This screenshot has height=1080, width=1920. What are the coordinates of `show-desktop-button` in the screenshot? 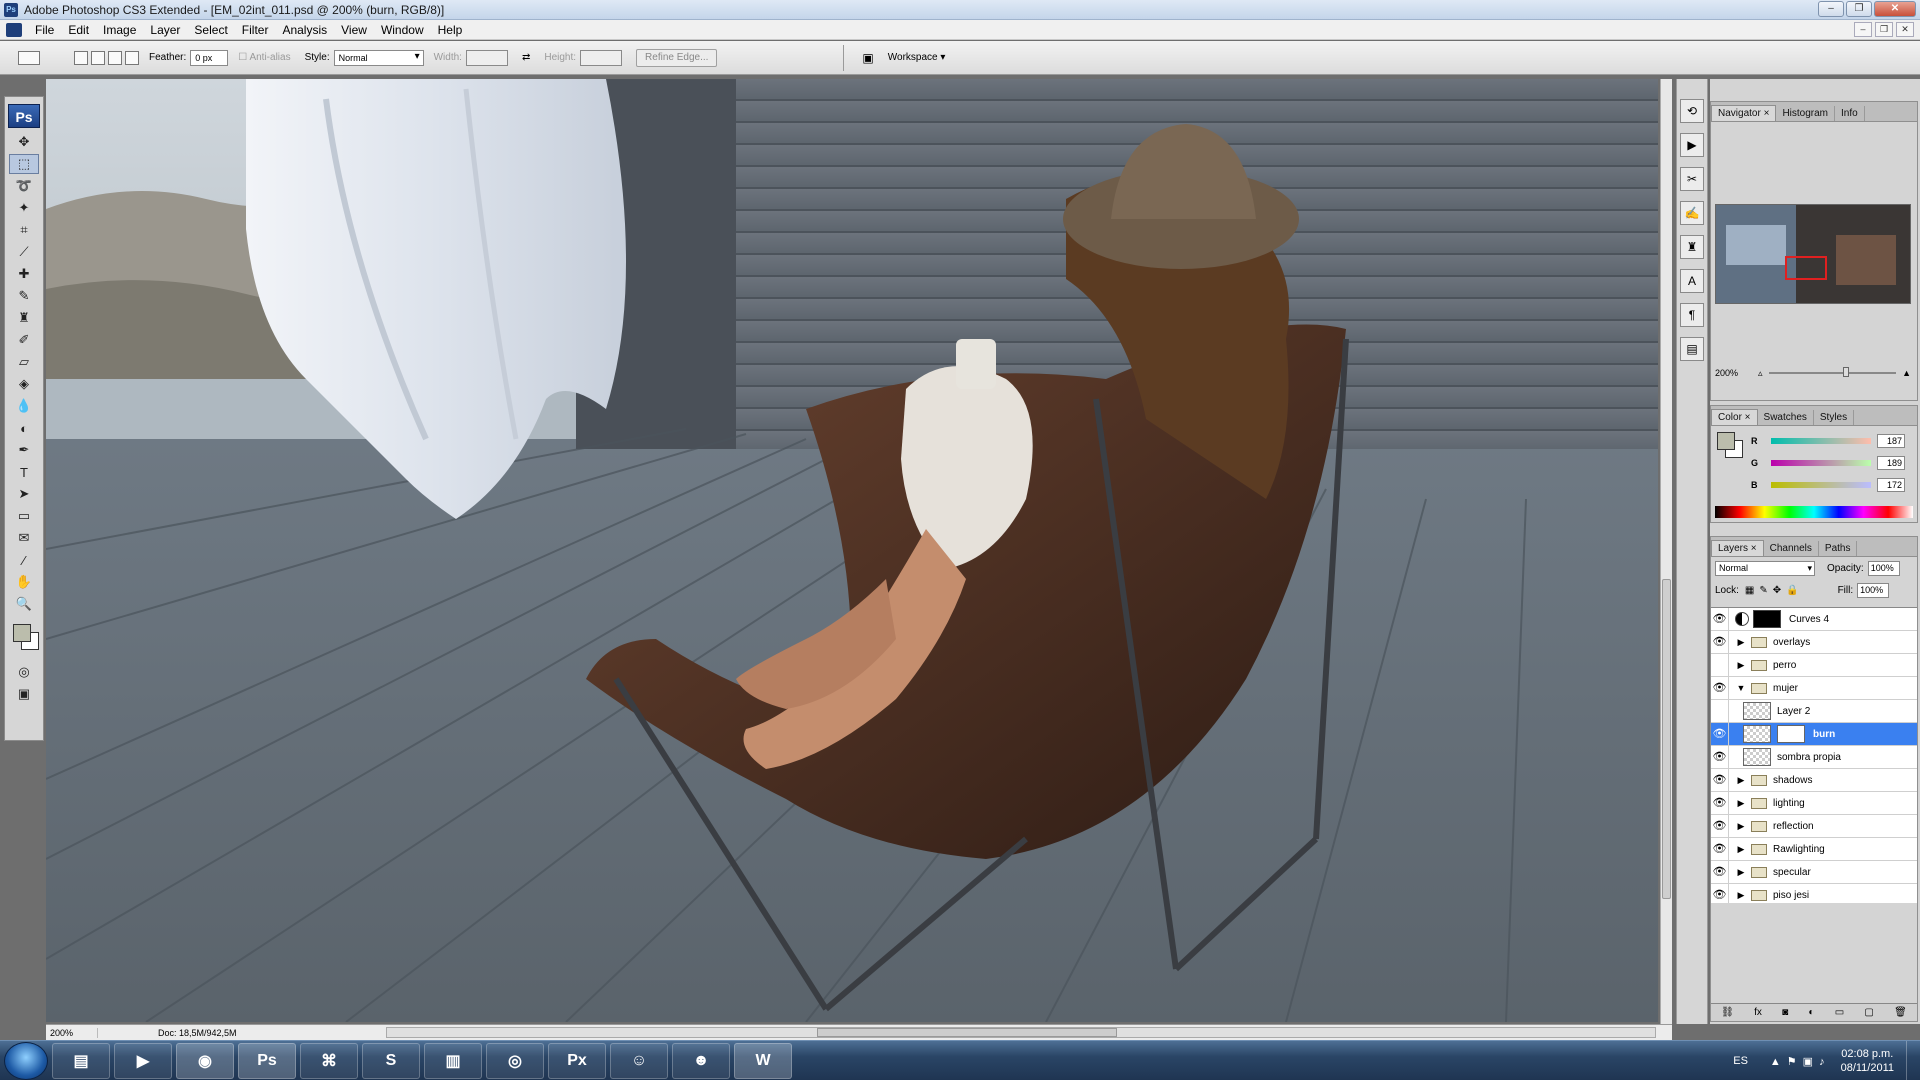 It's located at (1913, 1060).